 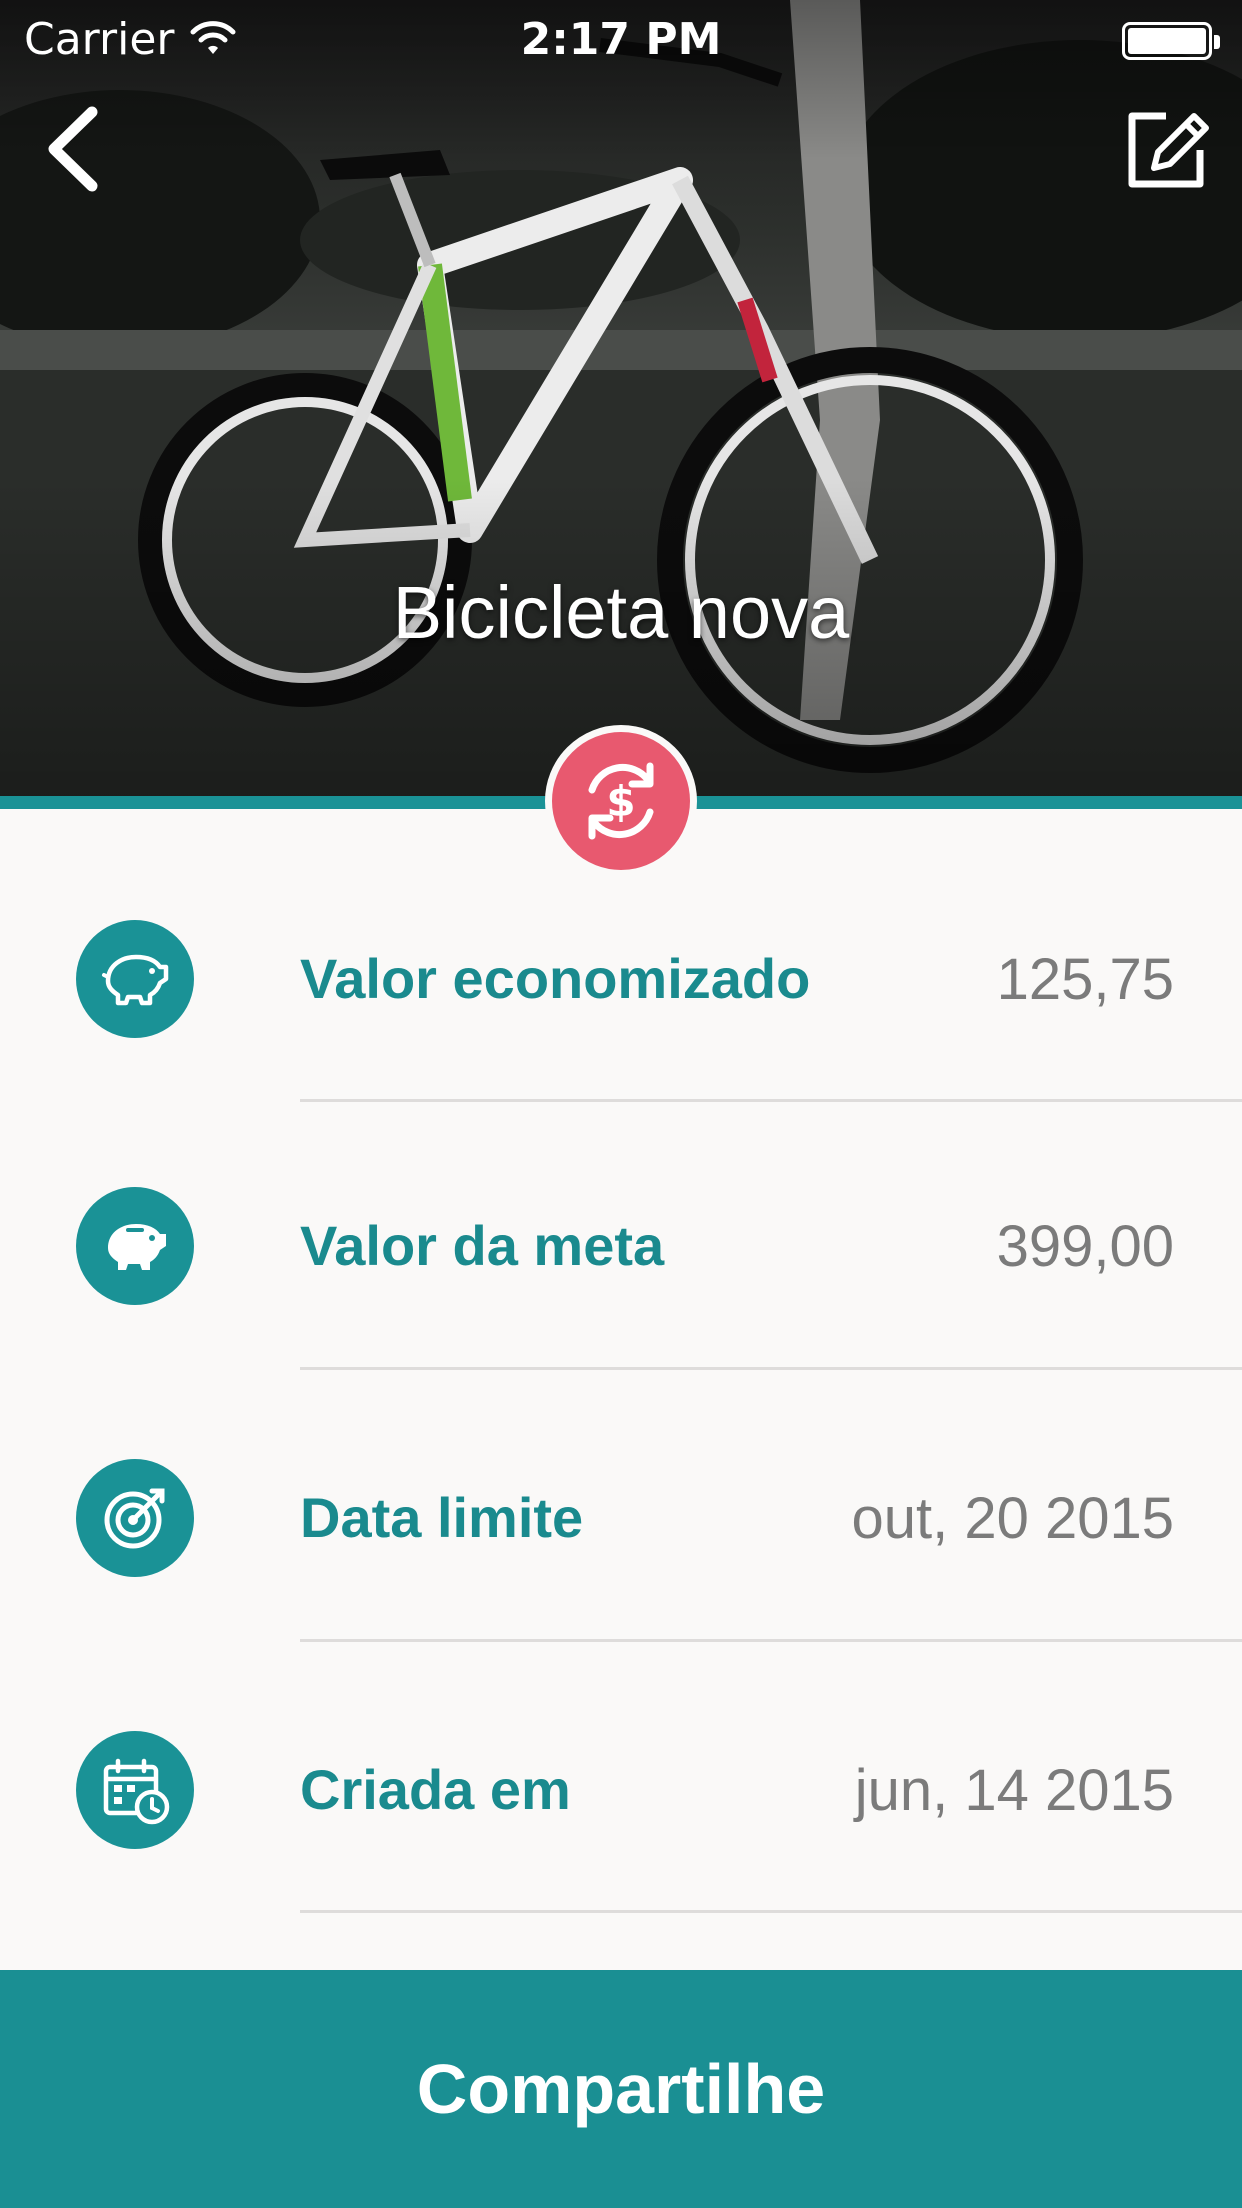 What do you see at coordinates (1171, 41) in the screenshot?
I see `battery-icon` at bounding box center [1171, 41].